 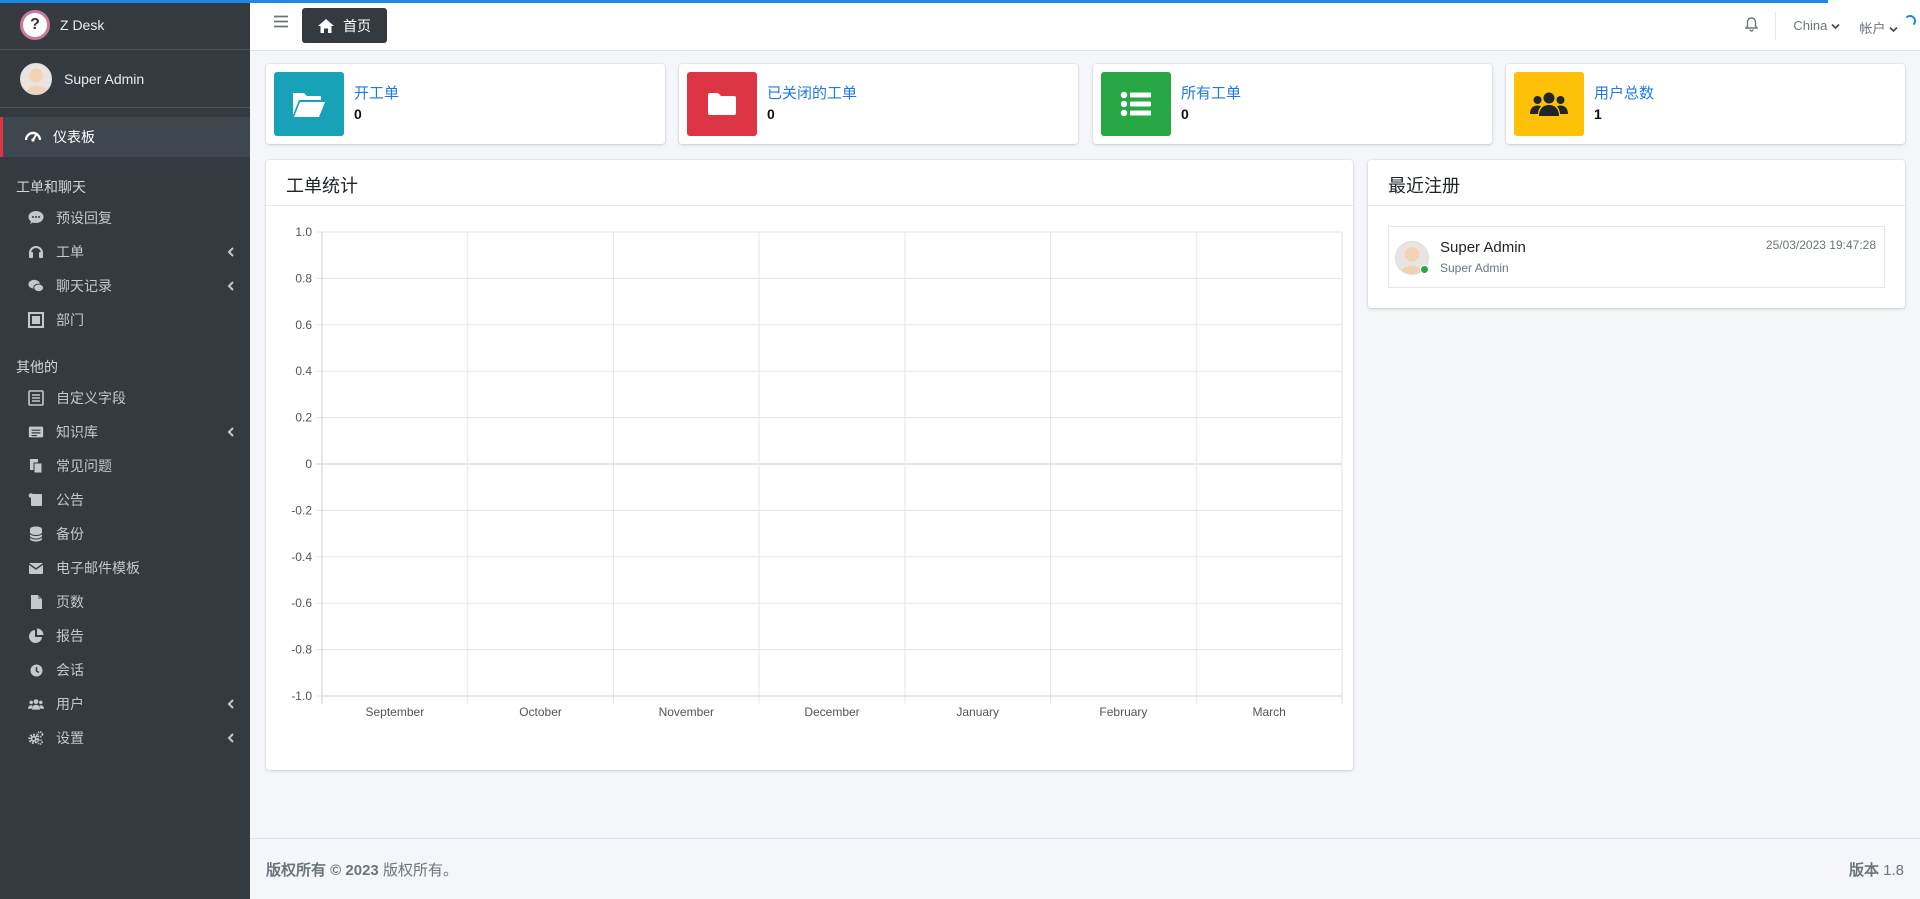 I want to click on sidebar-item-label: 预设回复, so click(x=84, y=218).